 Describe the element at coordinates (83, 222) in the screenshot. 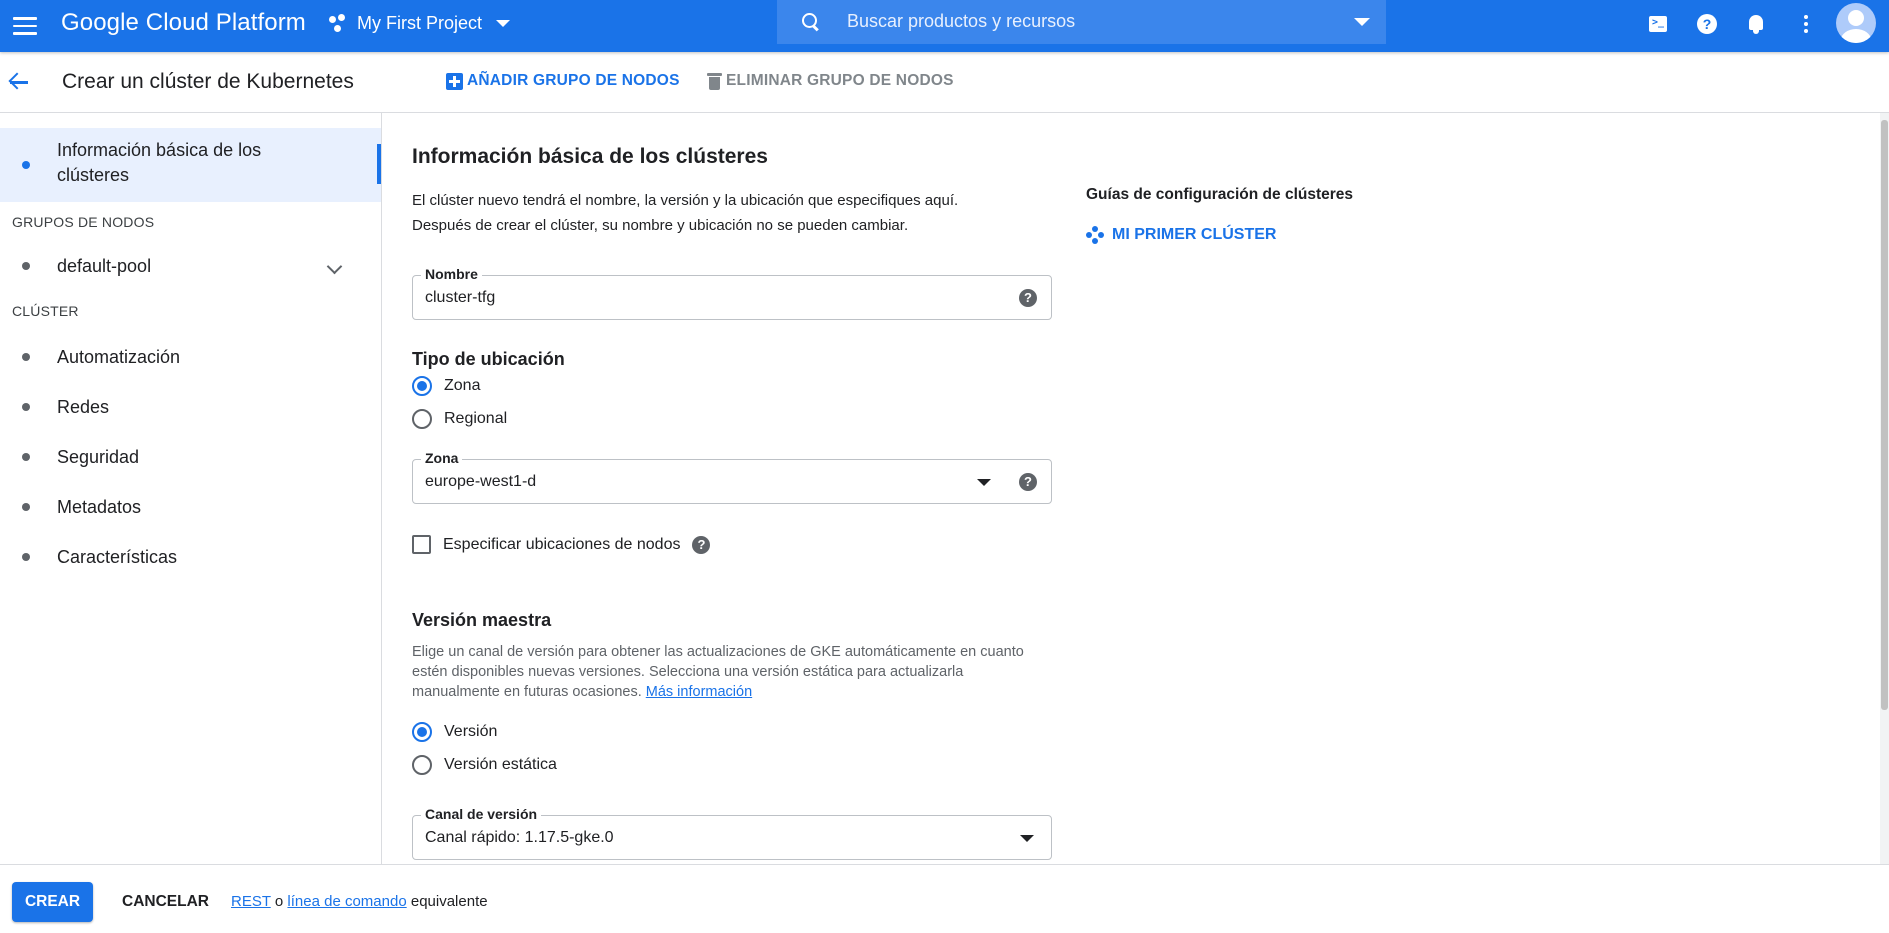

I see `section-heading-node-pools: GRUPOS DE NODOS` at that location.